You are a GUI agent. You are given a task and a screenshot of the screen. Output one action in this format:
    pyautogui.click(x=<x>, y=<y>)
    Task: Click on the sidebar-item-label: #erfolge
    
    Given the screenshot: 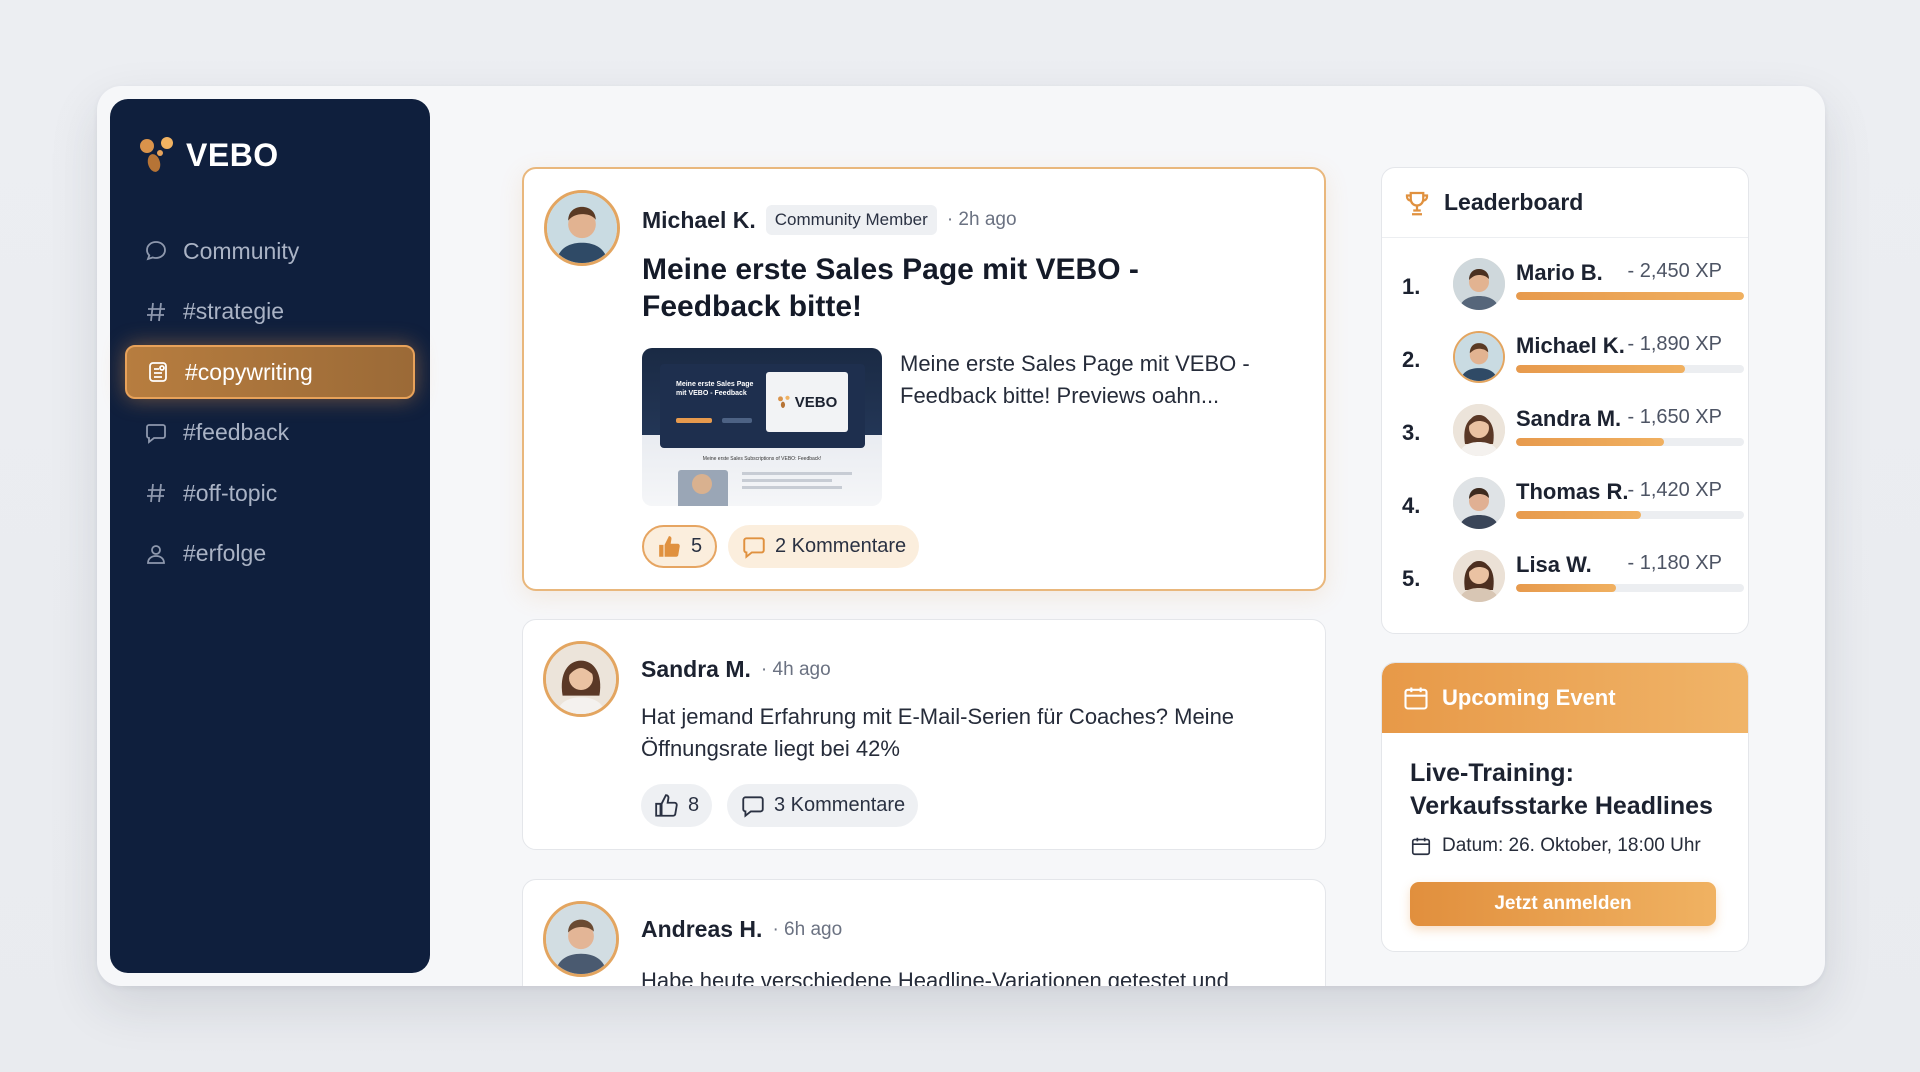 What is the action you would take?
    pyautogui.click(x=225, y=553)
    